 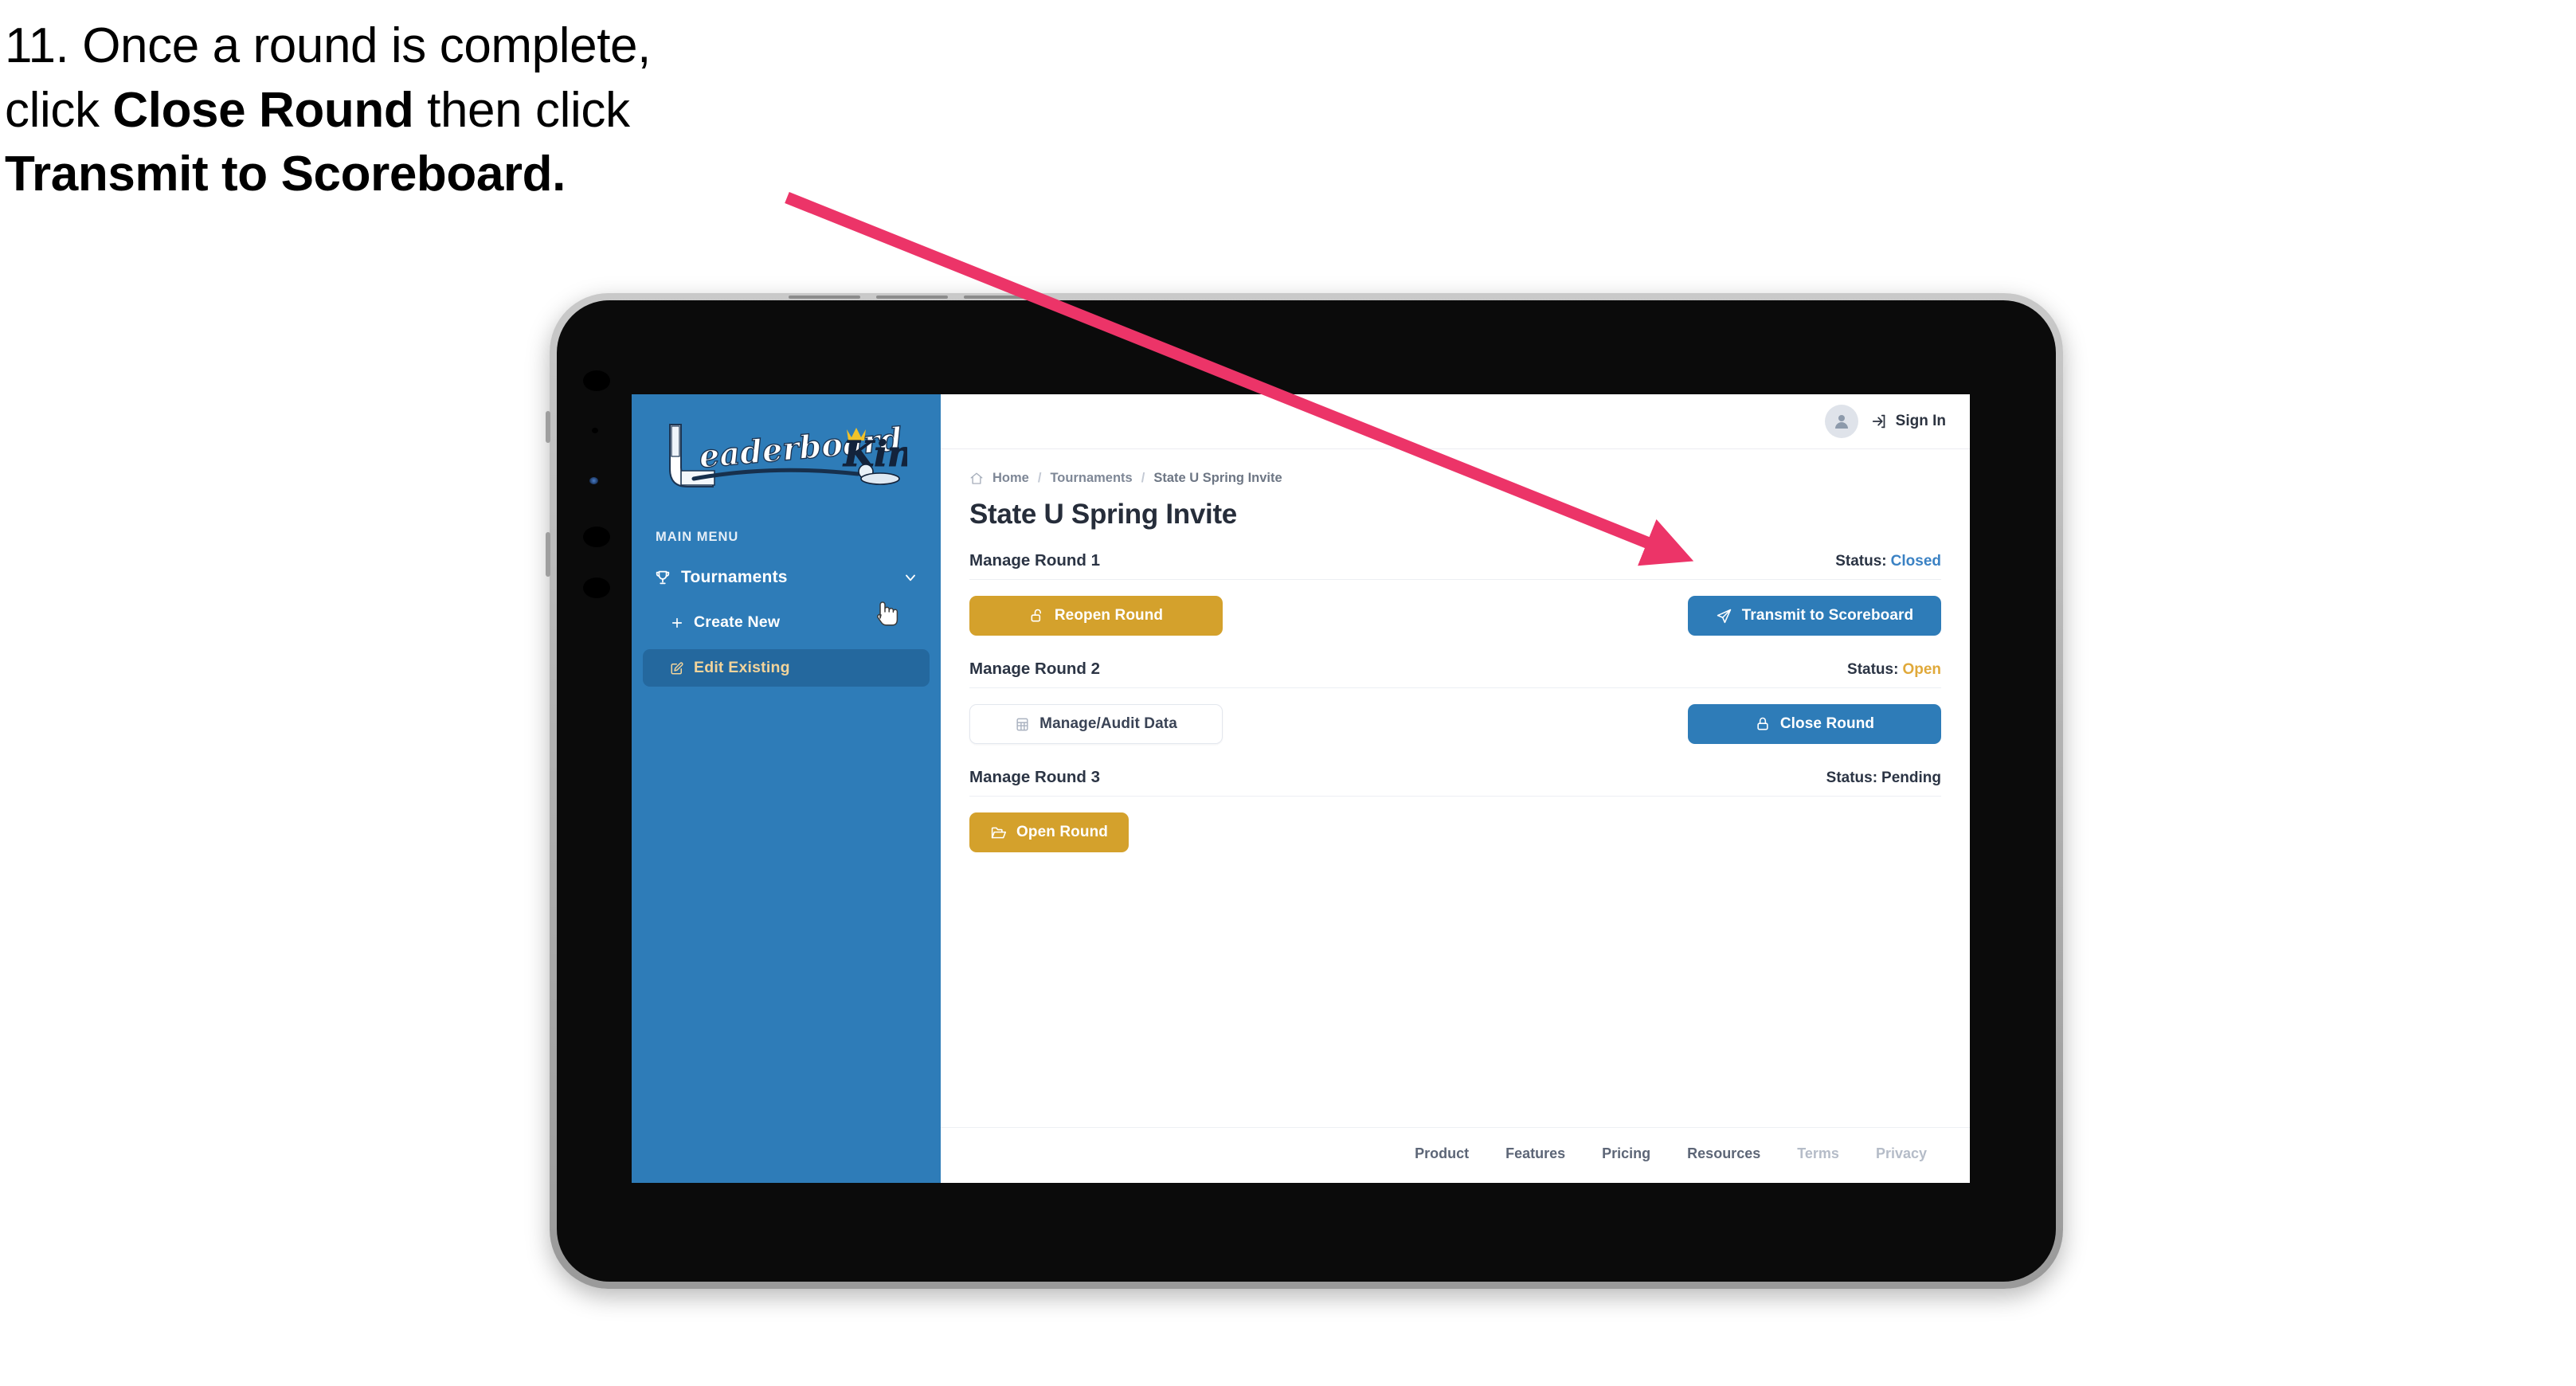 What do you see at coordinates (1818, 1153) in the screenshot?
I see `footer-link-terms: Terms` at bounding box center [1818, 1153].